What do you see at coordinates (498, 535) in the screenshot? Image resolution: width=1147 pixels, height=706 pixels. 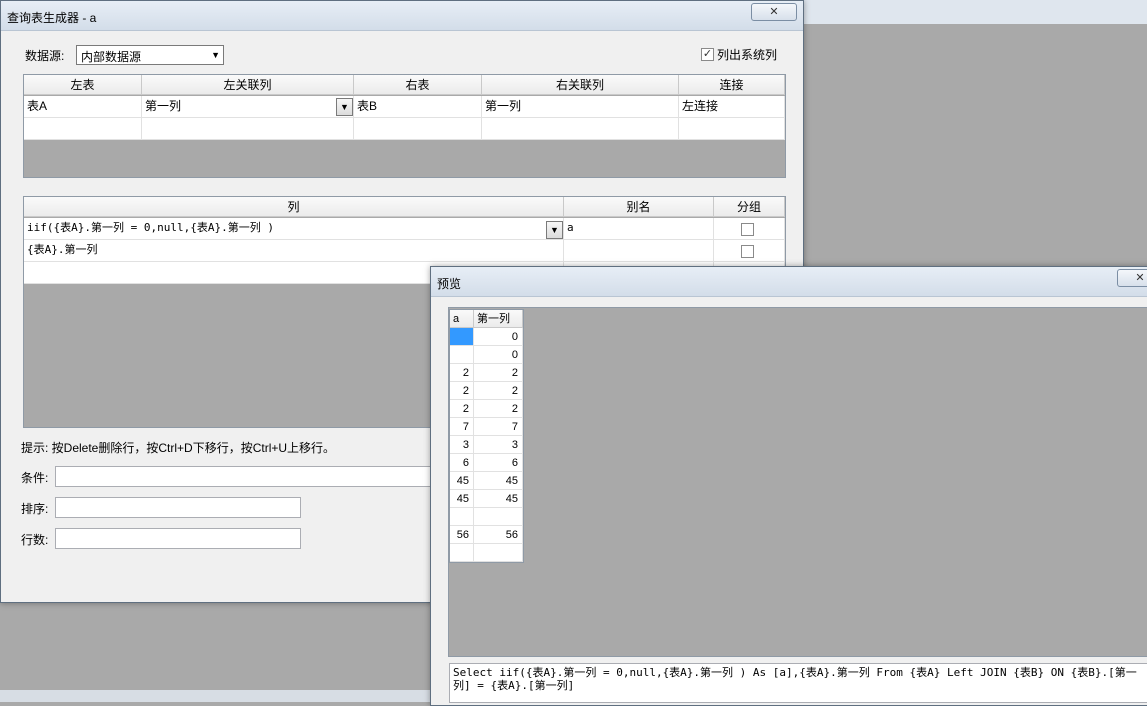 I see `preview-cell-first-column: 56` at bounding box center [498, 535].